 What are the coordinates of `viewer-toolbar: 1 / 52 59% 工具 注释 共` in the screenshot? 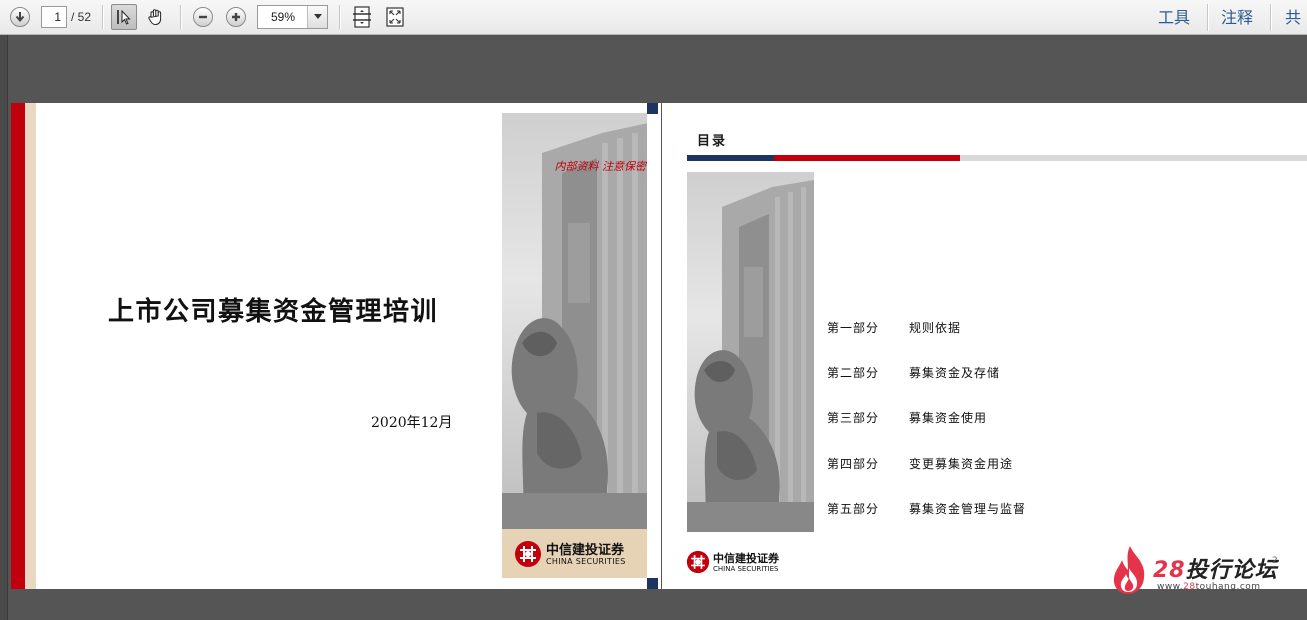 It's located at (653, 17).